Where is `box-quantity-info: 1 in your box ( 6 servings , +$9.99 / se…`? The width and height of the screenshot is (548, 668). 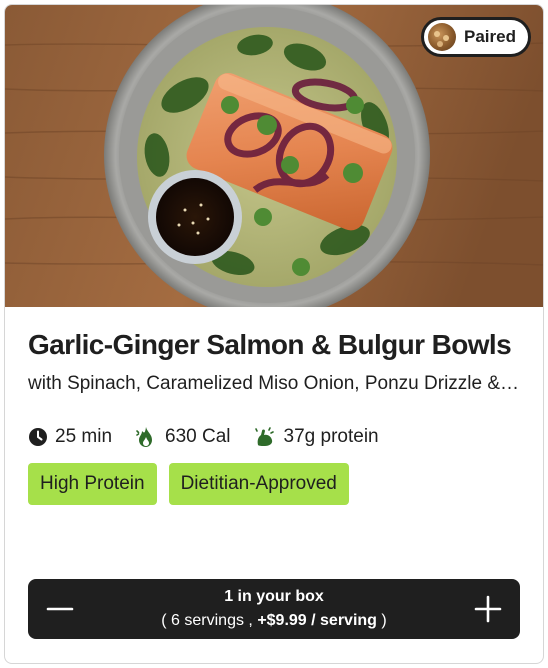
box-quantity-info: 1 in your box ( 6 servings , +$9.99 / se… is located at coordinates (273, 609).